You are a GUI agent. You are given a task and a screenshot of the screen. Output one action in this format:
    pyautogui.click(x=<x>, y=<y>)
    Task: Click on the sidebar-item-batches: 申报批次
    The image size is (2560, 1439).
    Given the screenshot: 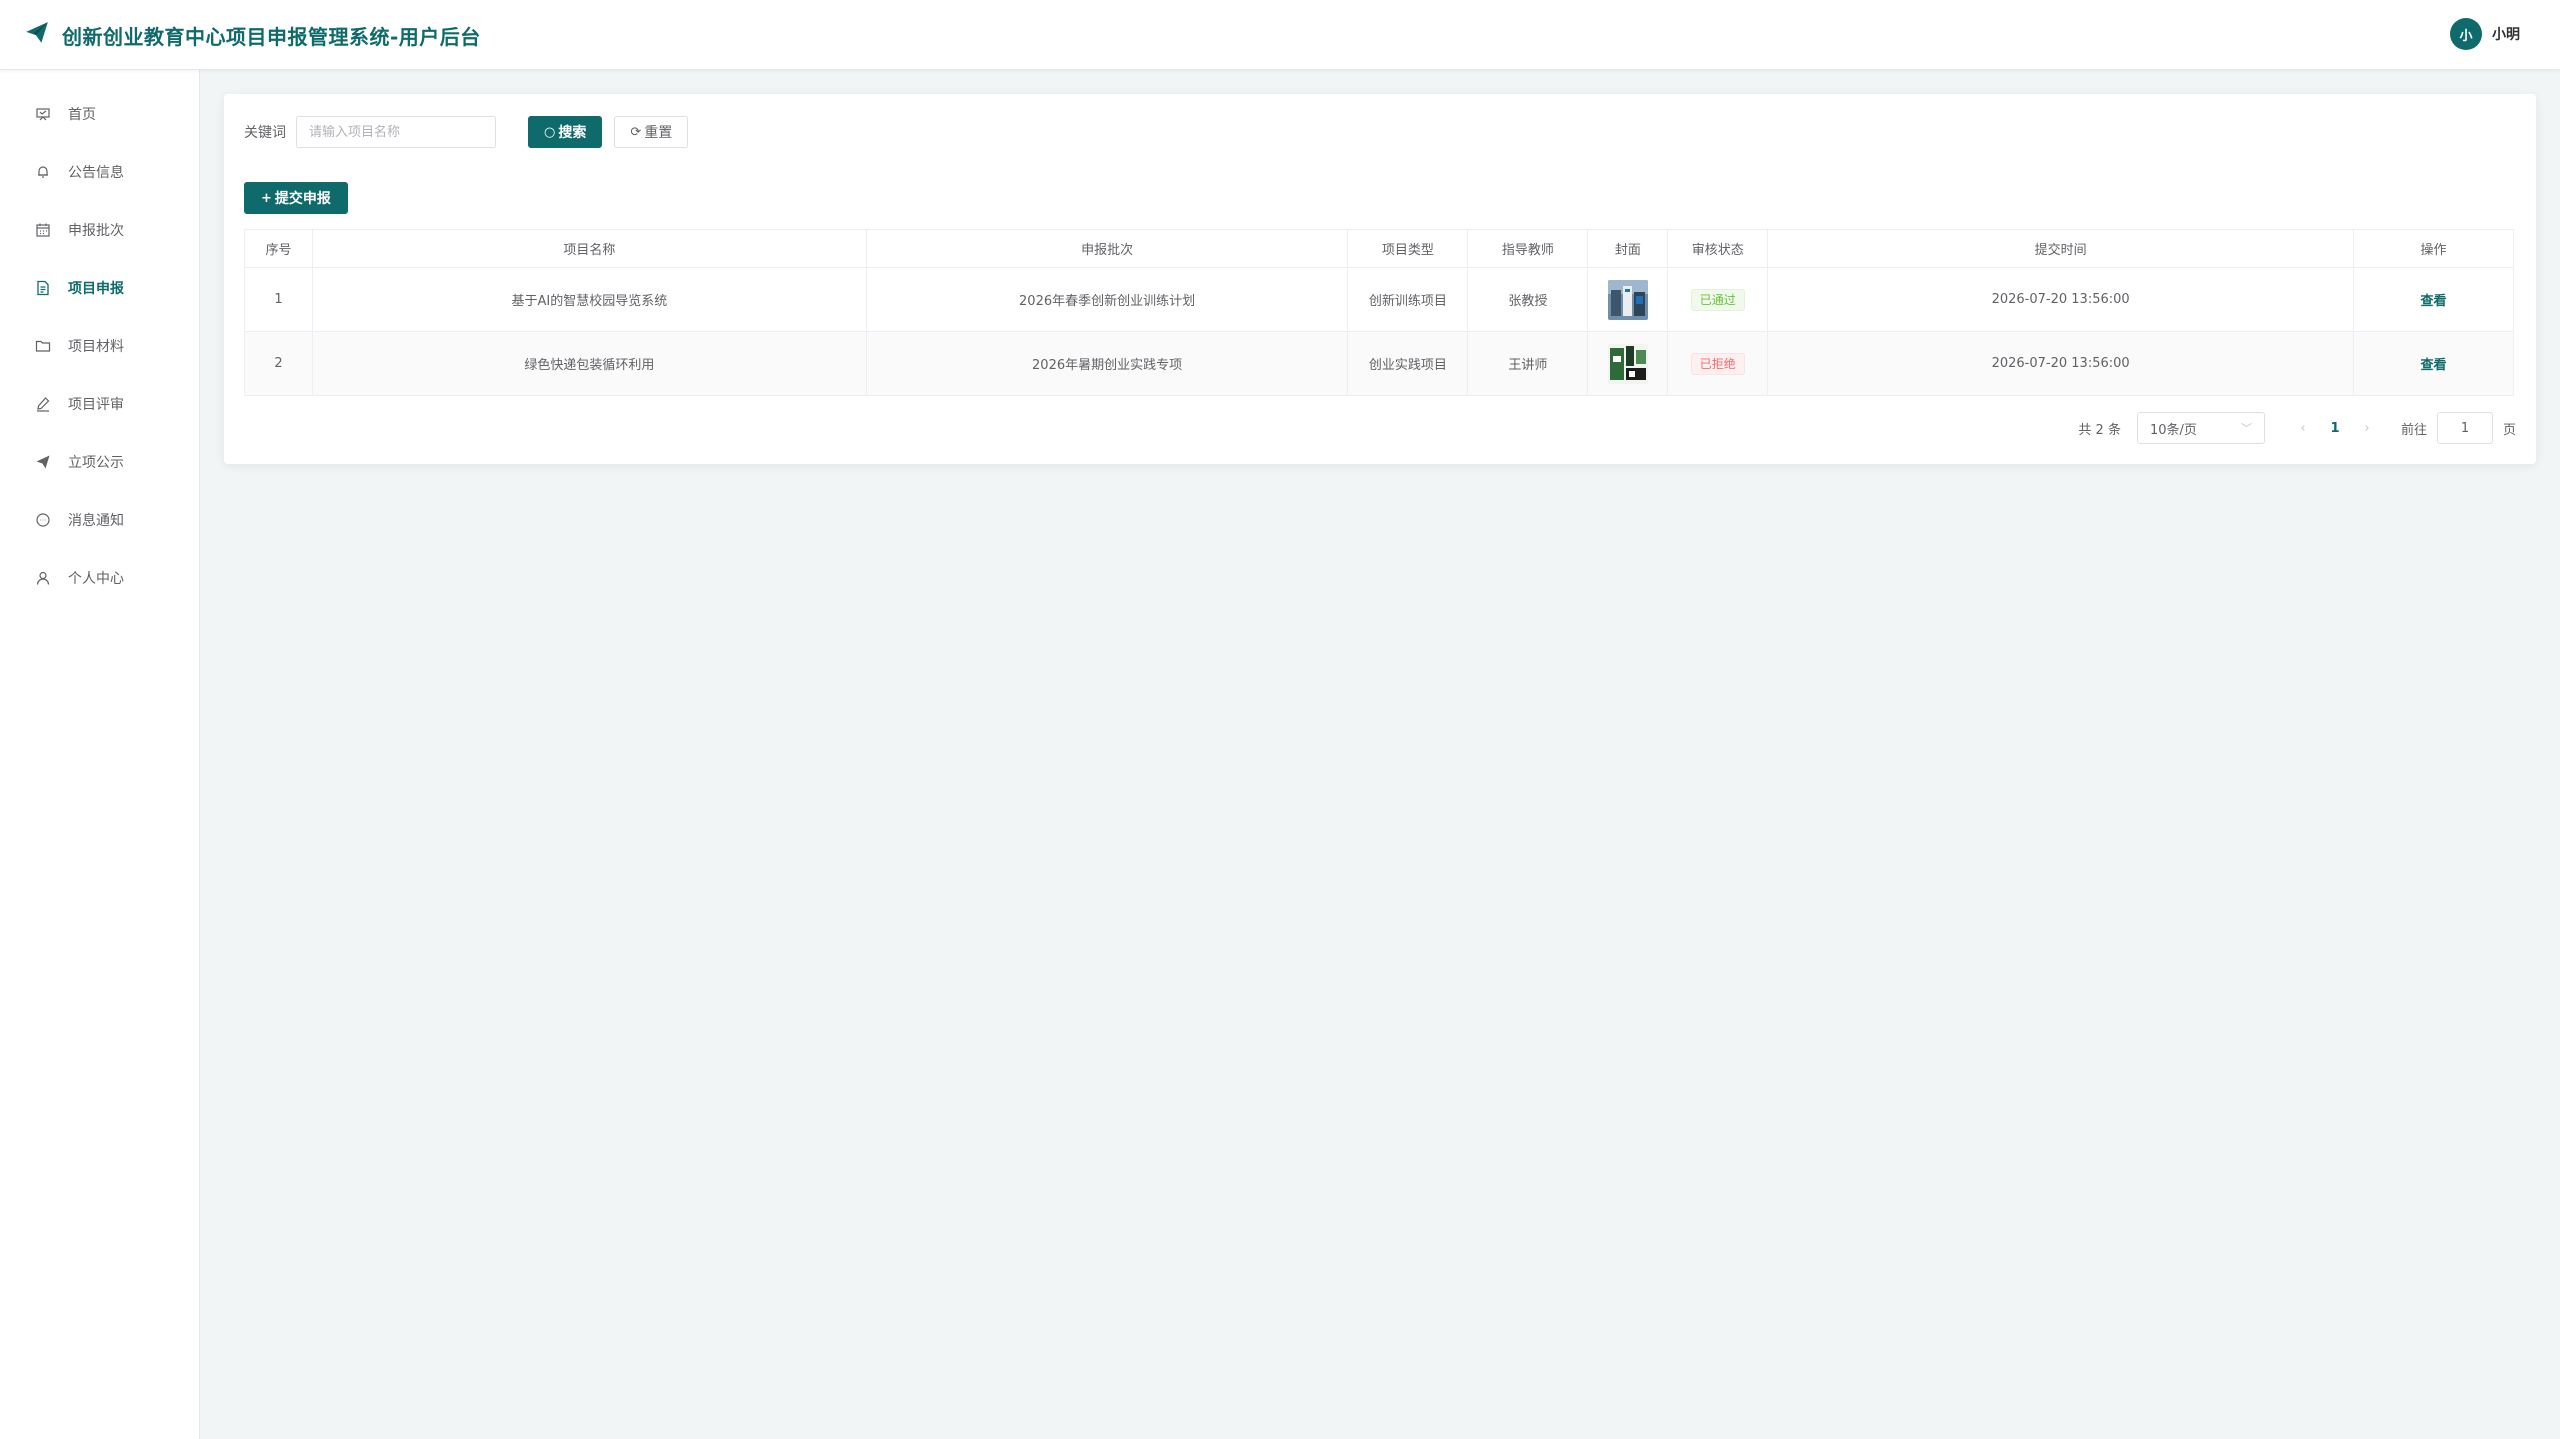 What is the action you would take?
    pyautogui.click(x=99, y=230)
    